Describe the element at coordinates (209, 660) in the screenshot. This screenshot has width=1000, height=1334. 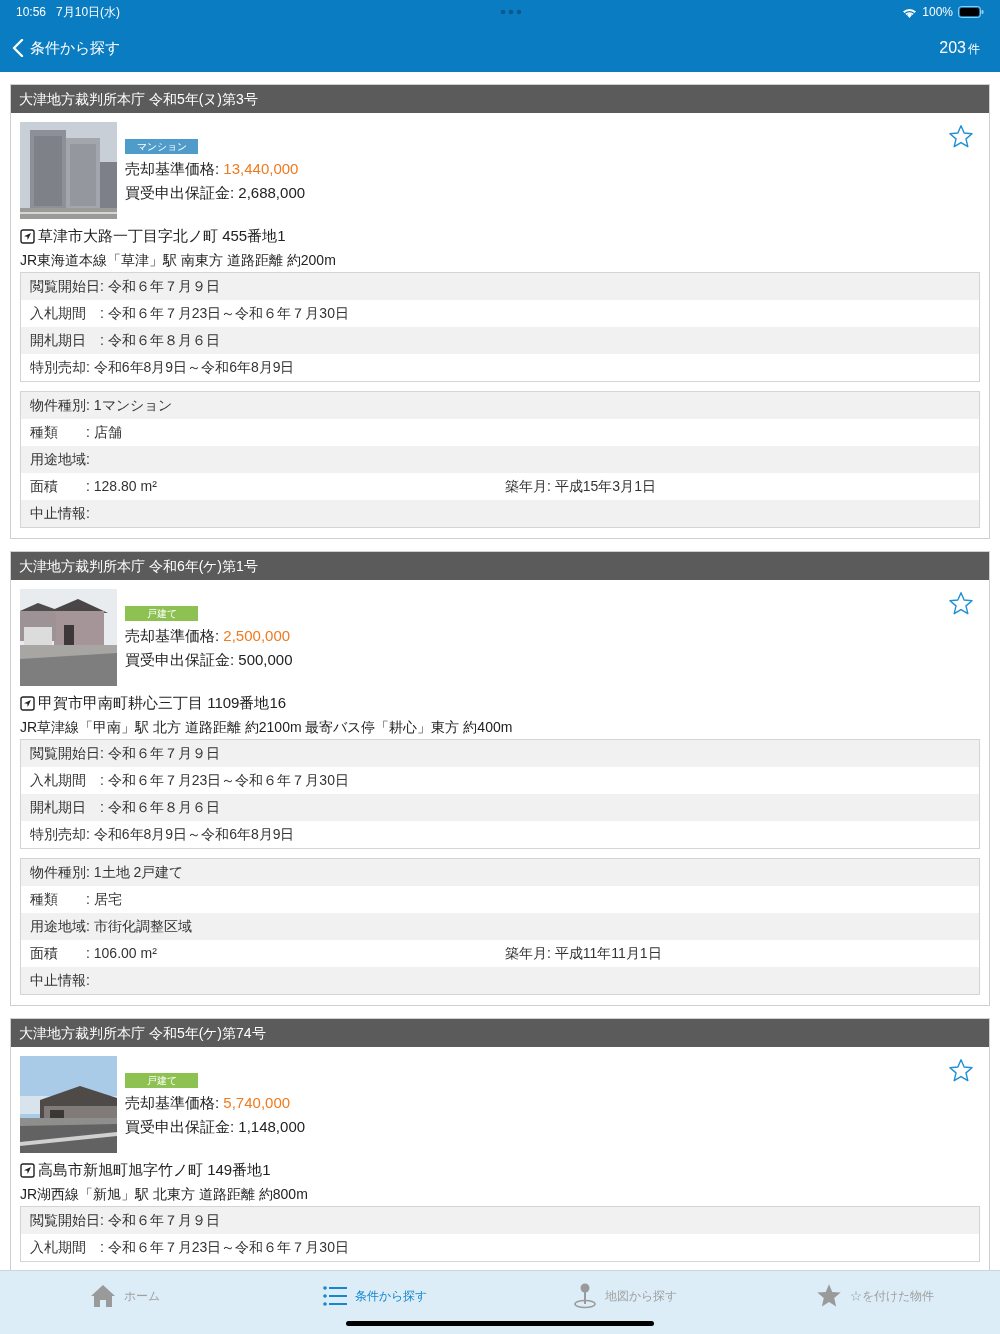
I see `deposit-text: 買受申出保証金: 500,000` at that location.